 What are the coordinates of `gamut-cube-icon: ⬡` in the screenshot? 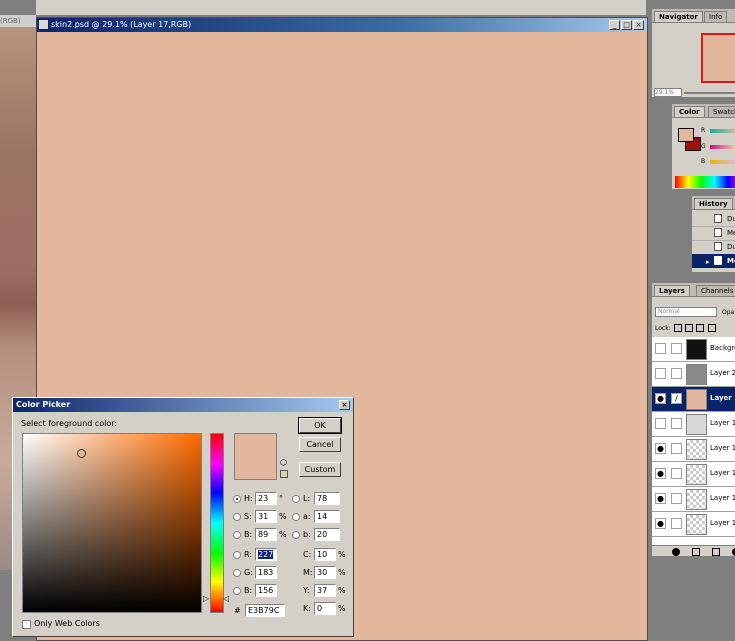 It's located at (283, 462).